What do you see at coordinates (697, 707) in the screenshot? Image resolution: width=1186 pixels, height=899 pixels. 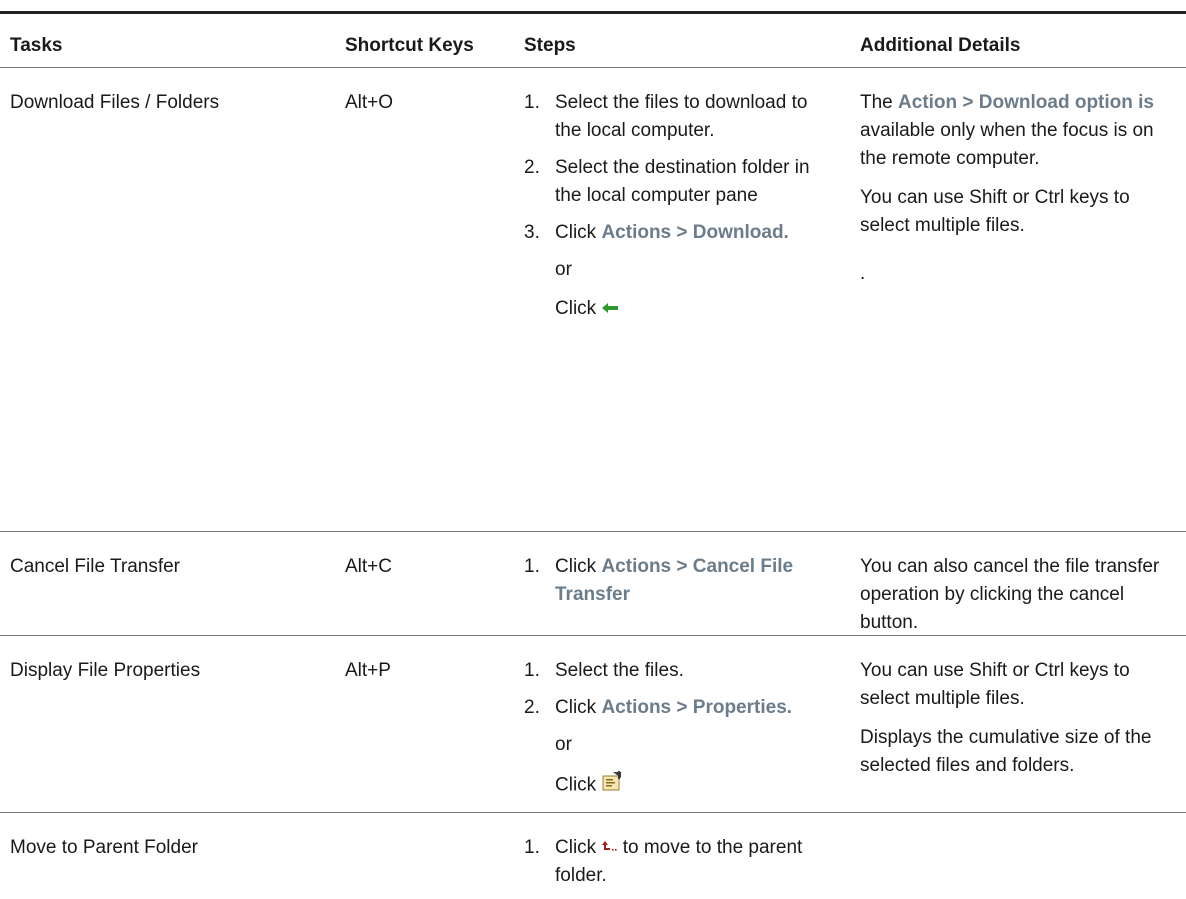 I see `menu-path-properties: Actions > Properties.` at bounding box center [697, 707].